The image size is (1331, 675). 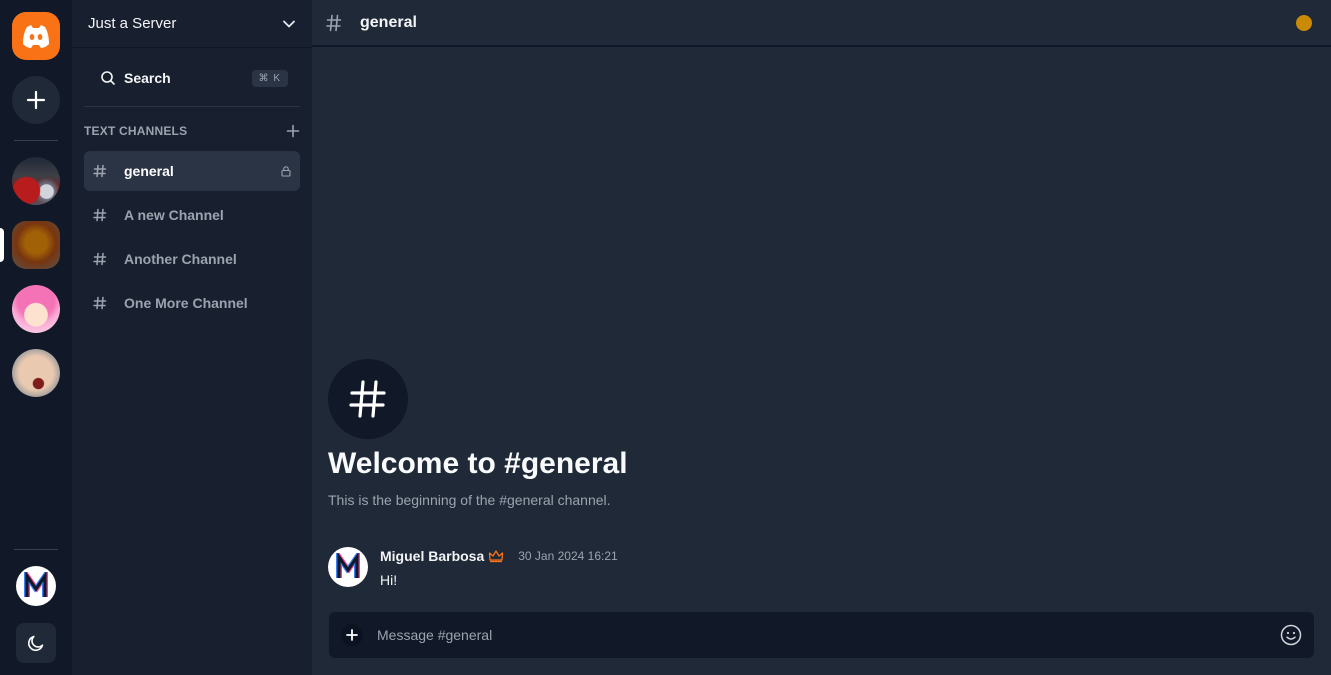 I want to click on message-composer, so click(x=821, y=635).